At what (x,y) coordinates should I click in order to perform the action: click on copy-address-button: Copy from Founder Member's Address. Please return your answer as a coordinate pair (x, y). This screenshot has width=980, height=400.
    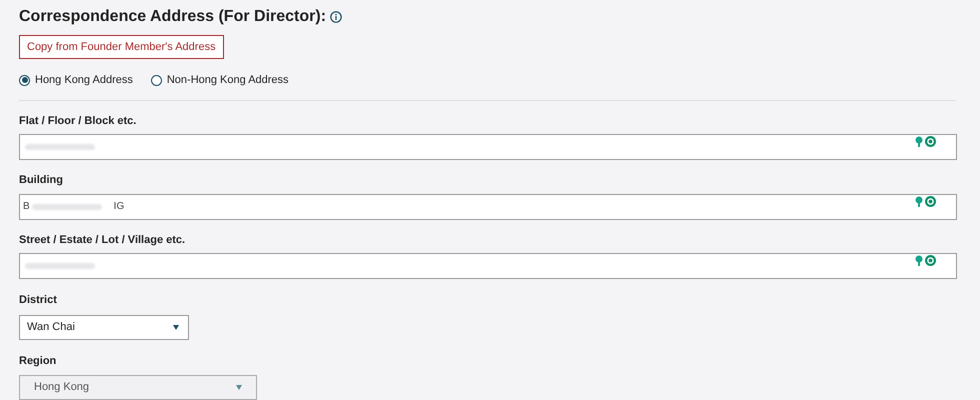
    Looking at the image, I should click on (121, 47).